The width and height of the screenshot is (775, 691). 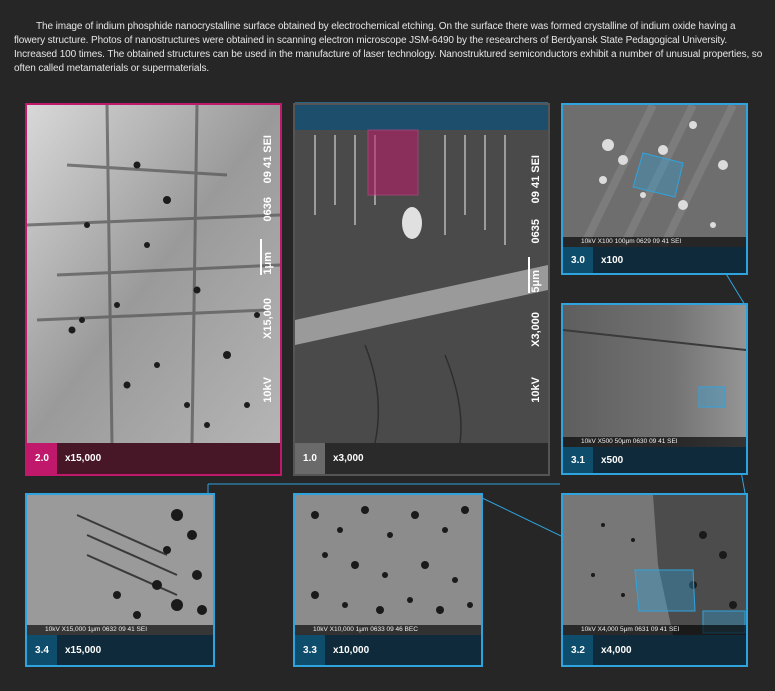 I want to click on sem-image-3-3: 10kV X10,000 1μm 0633 09 46 BEC, so click(x=388, y=565).